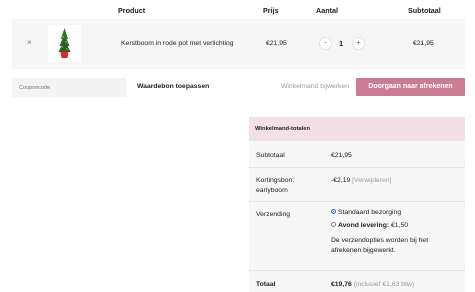 This screenshot has width=475, height=292. What do you see at coordinates (271, 10) in the screenshot?
I see `column-header-price: Prijs` at bounding box center [271, 10].